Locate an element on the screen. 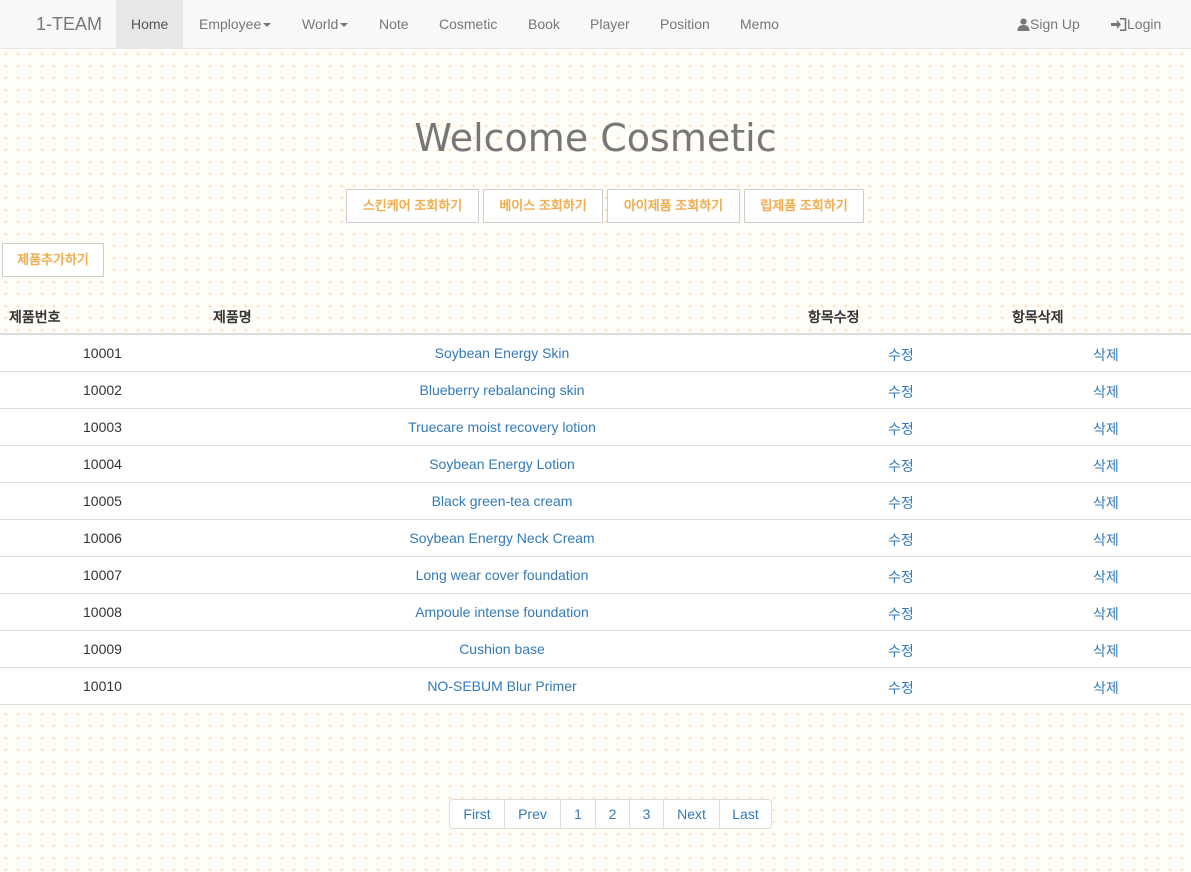 Image resolution: width=1191 pixels, height=872 pixels. product-id: 10006 is located at coordinates (102, 538).